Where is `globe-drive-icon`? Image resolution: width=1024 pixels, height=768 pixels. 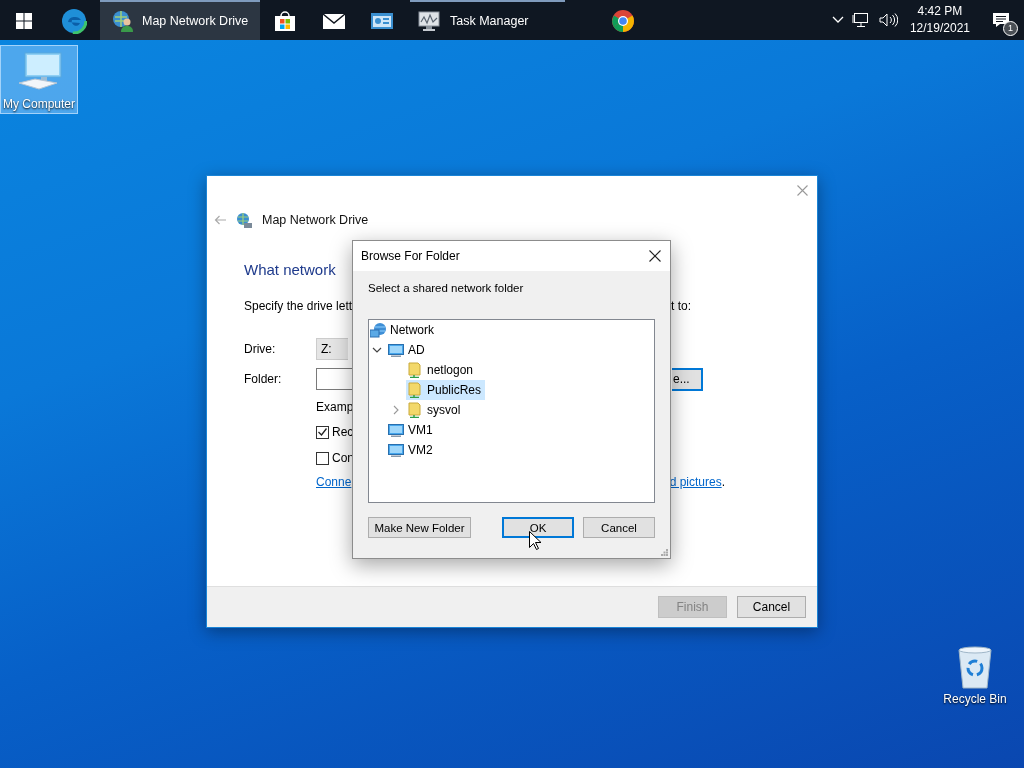 globe-drive-icon is located at coordinates (244, 220).